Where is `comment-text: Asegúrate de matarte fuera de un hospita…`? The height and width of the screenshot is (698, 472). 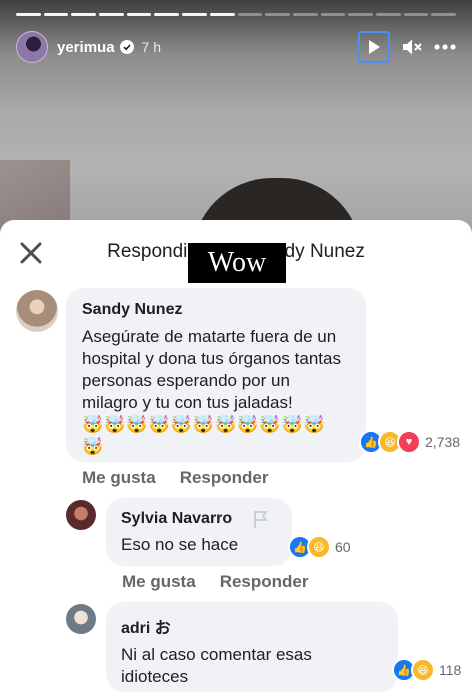 comment-text: Asegúrate de matarte fuera de un hospita… is located at coordinates (211, 369).